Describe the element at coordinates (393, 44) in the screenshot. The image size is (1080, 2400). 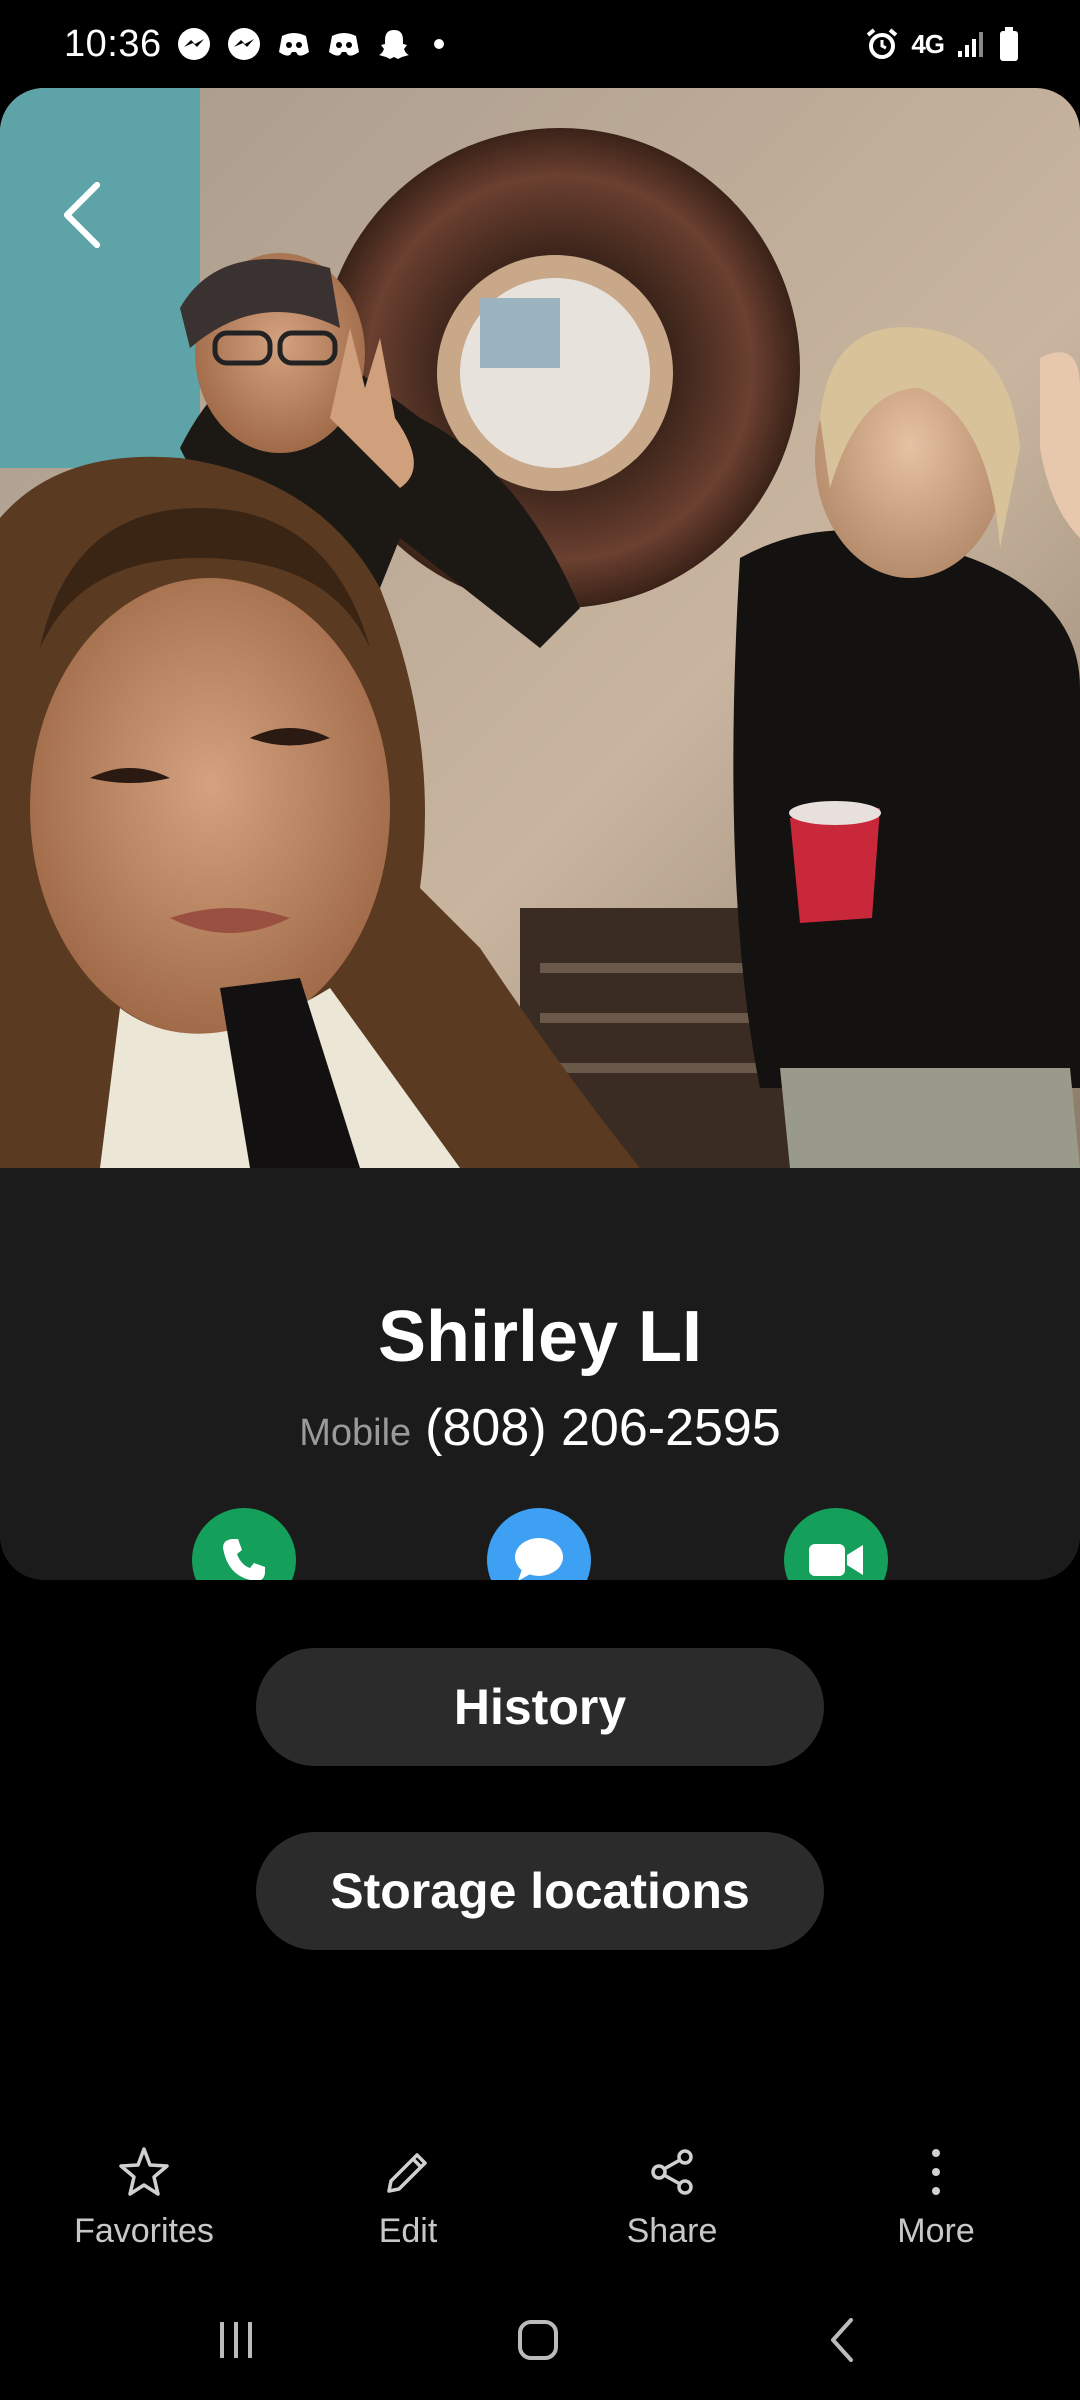
I see `snapchat-icon` at that location.